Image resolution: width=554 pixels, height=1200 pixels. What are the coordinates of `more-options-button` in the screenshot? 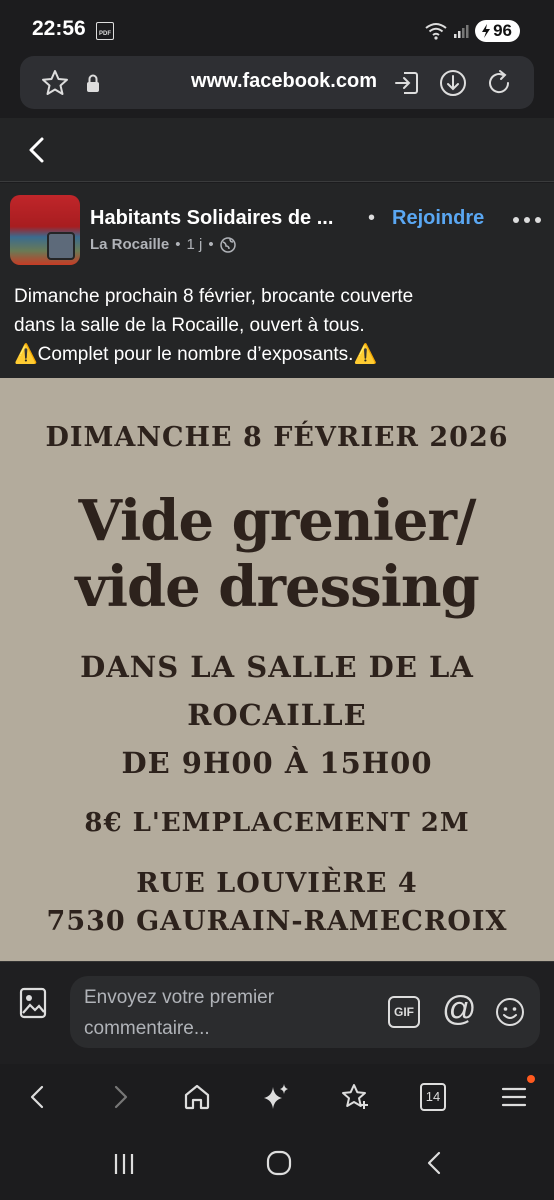 It's located at (527, 216).